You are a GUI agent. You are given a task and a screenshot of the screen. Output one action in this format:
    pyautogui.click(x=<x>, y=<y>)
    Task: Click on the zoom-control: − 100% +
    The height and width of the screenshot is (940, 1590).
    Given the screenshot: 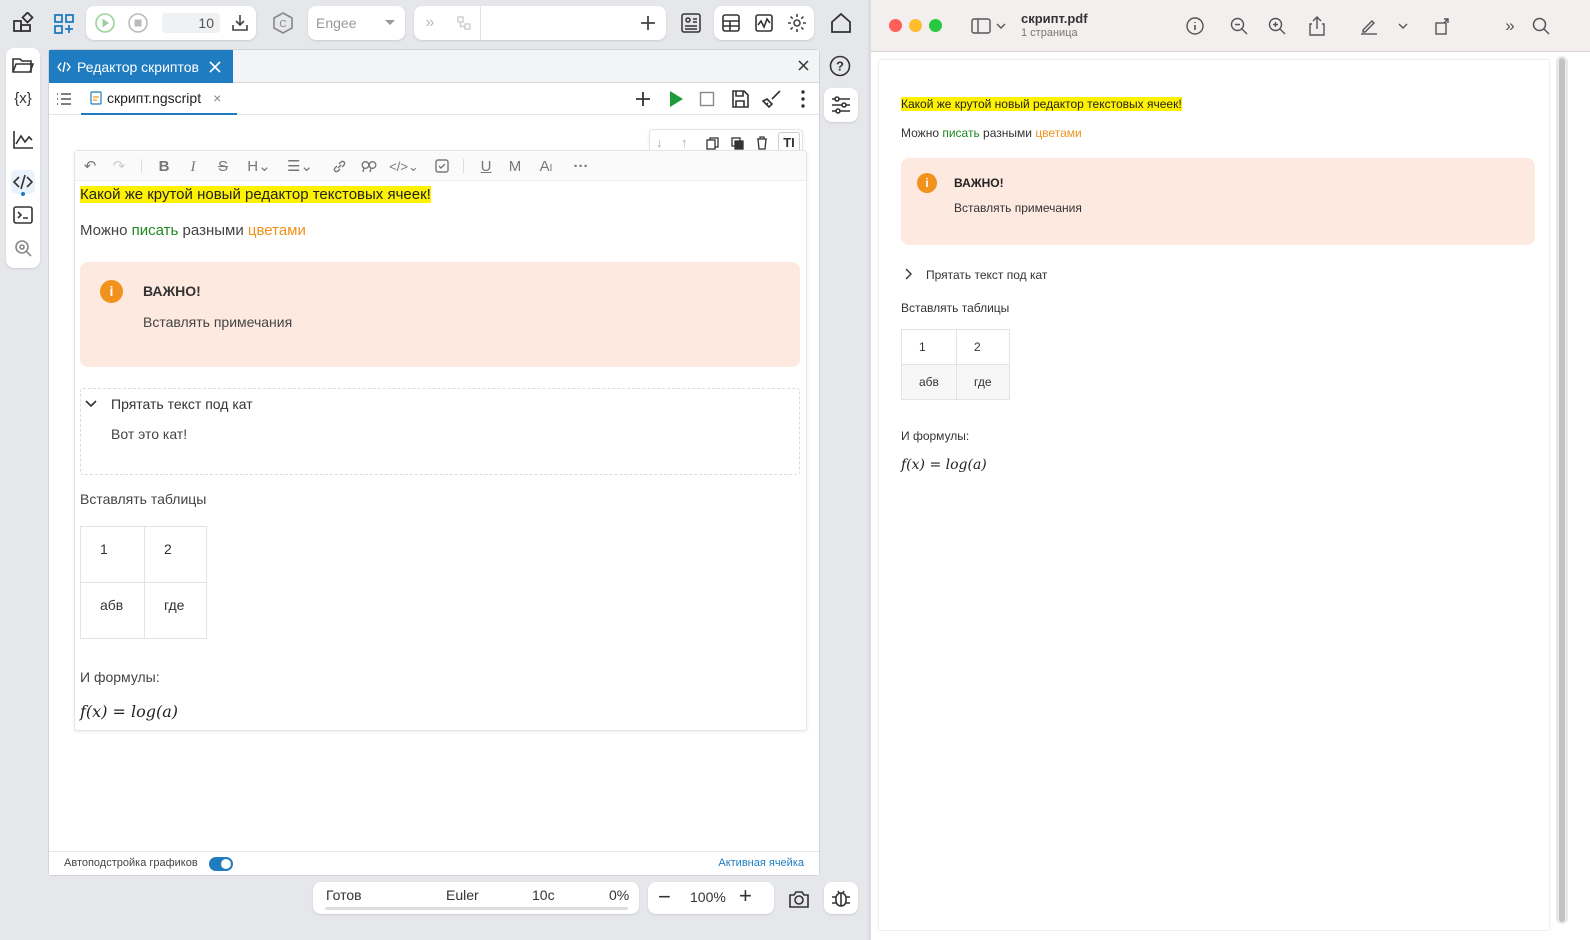 What is the action you would take?
    pyautogui.click(x=711, y=898)
    